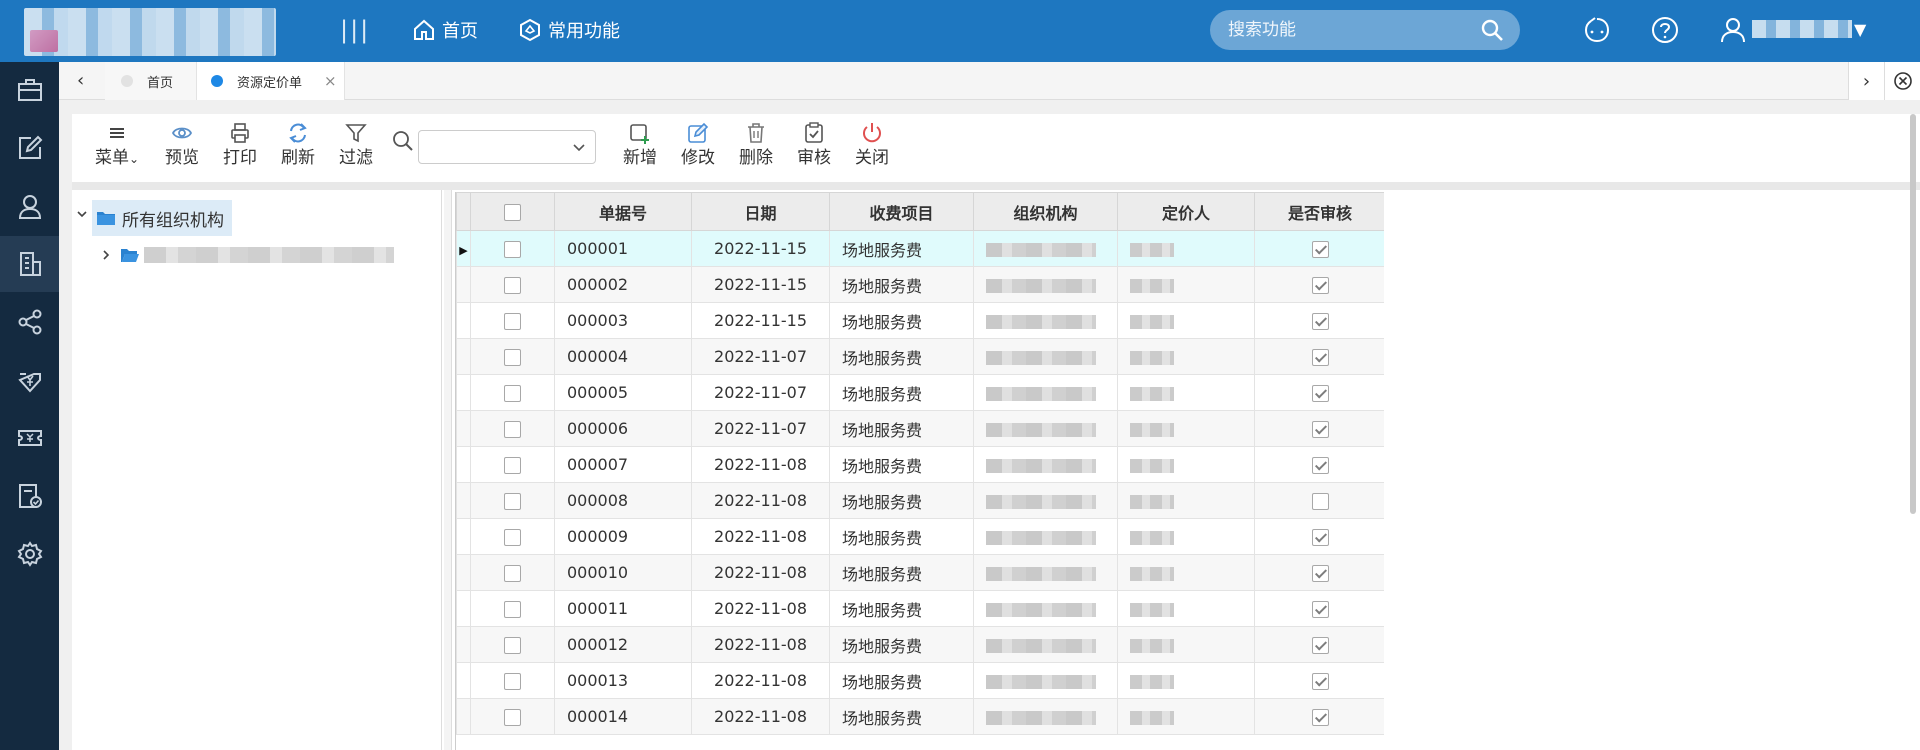 The image size is (1920, 750). What do you see at coordinates (29, 148) in the screenshot?
I see `sidebar-item-edit` at bounding box center [29, 148].